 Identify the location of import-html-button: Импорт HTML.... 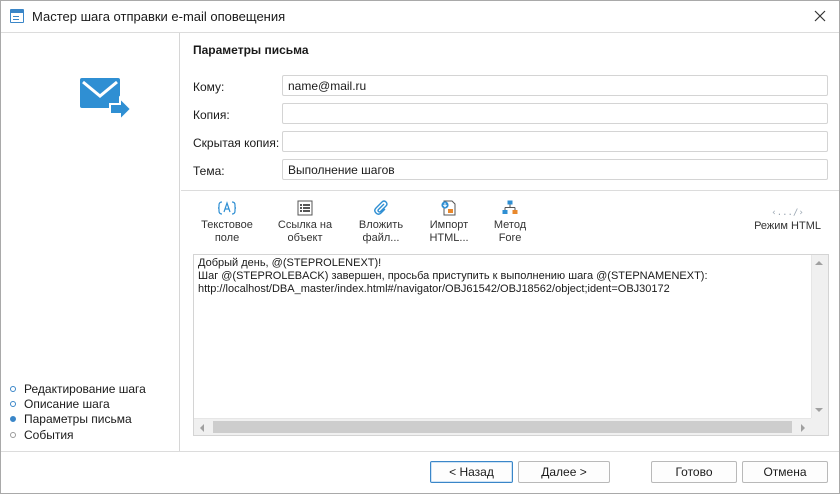
(449, 222).